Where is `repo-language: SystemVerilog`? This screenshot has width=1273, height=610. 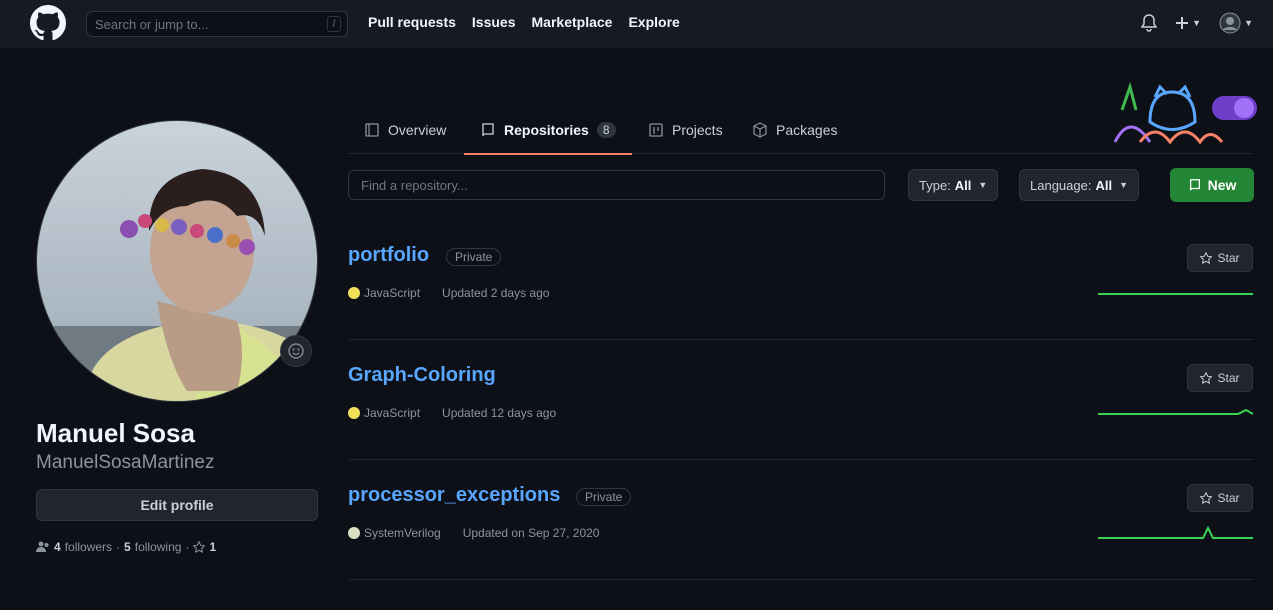 repo-language: SystemVerilog is located at coordinates (402, 533).